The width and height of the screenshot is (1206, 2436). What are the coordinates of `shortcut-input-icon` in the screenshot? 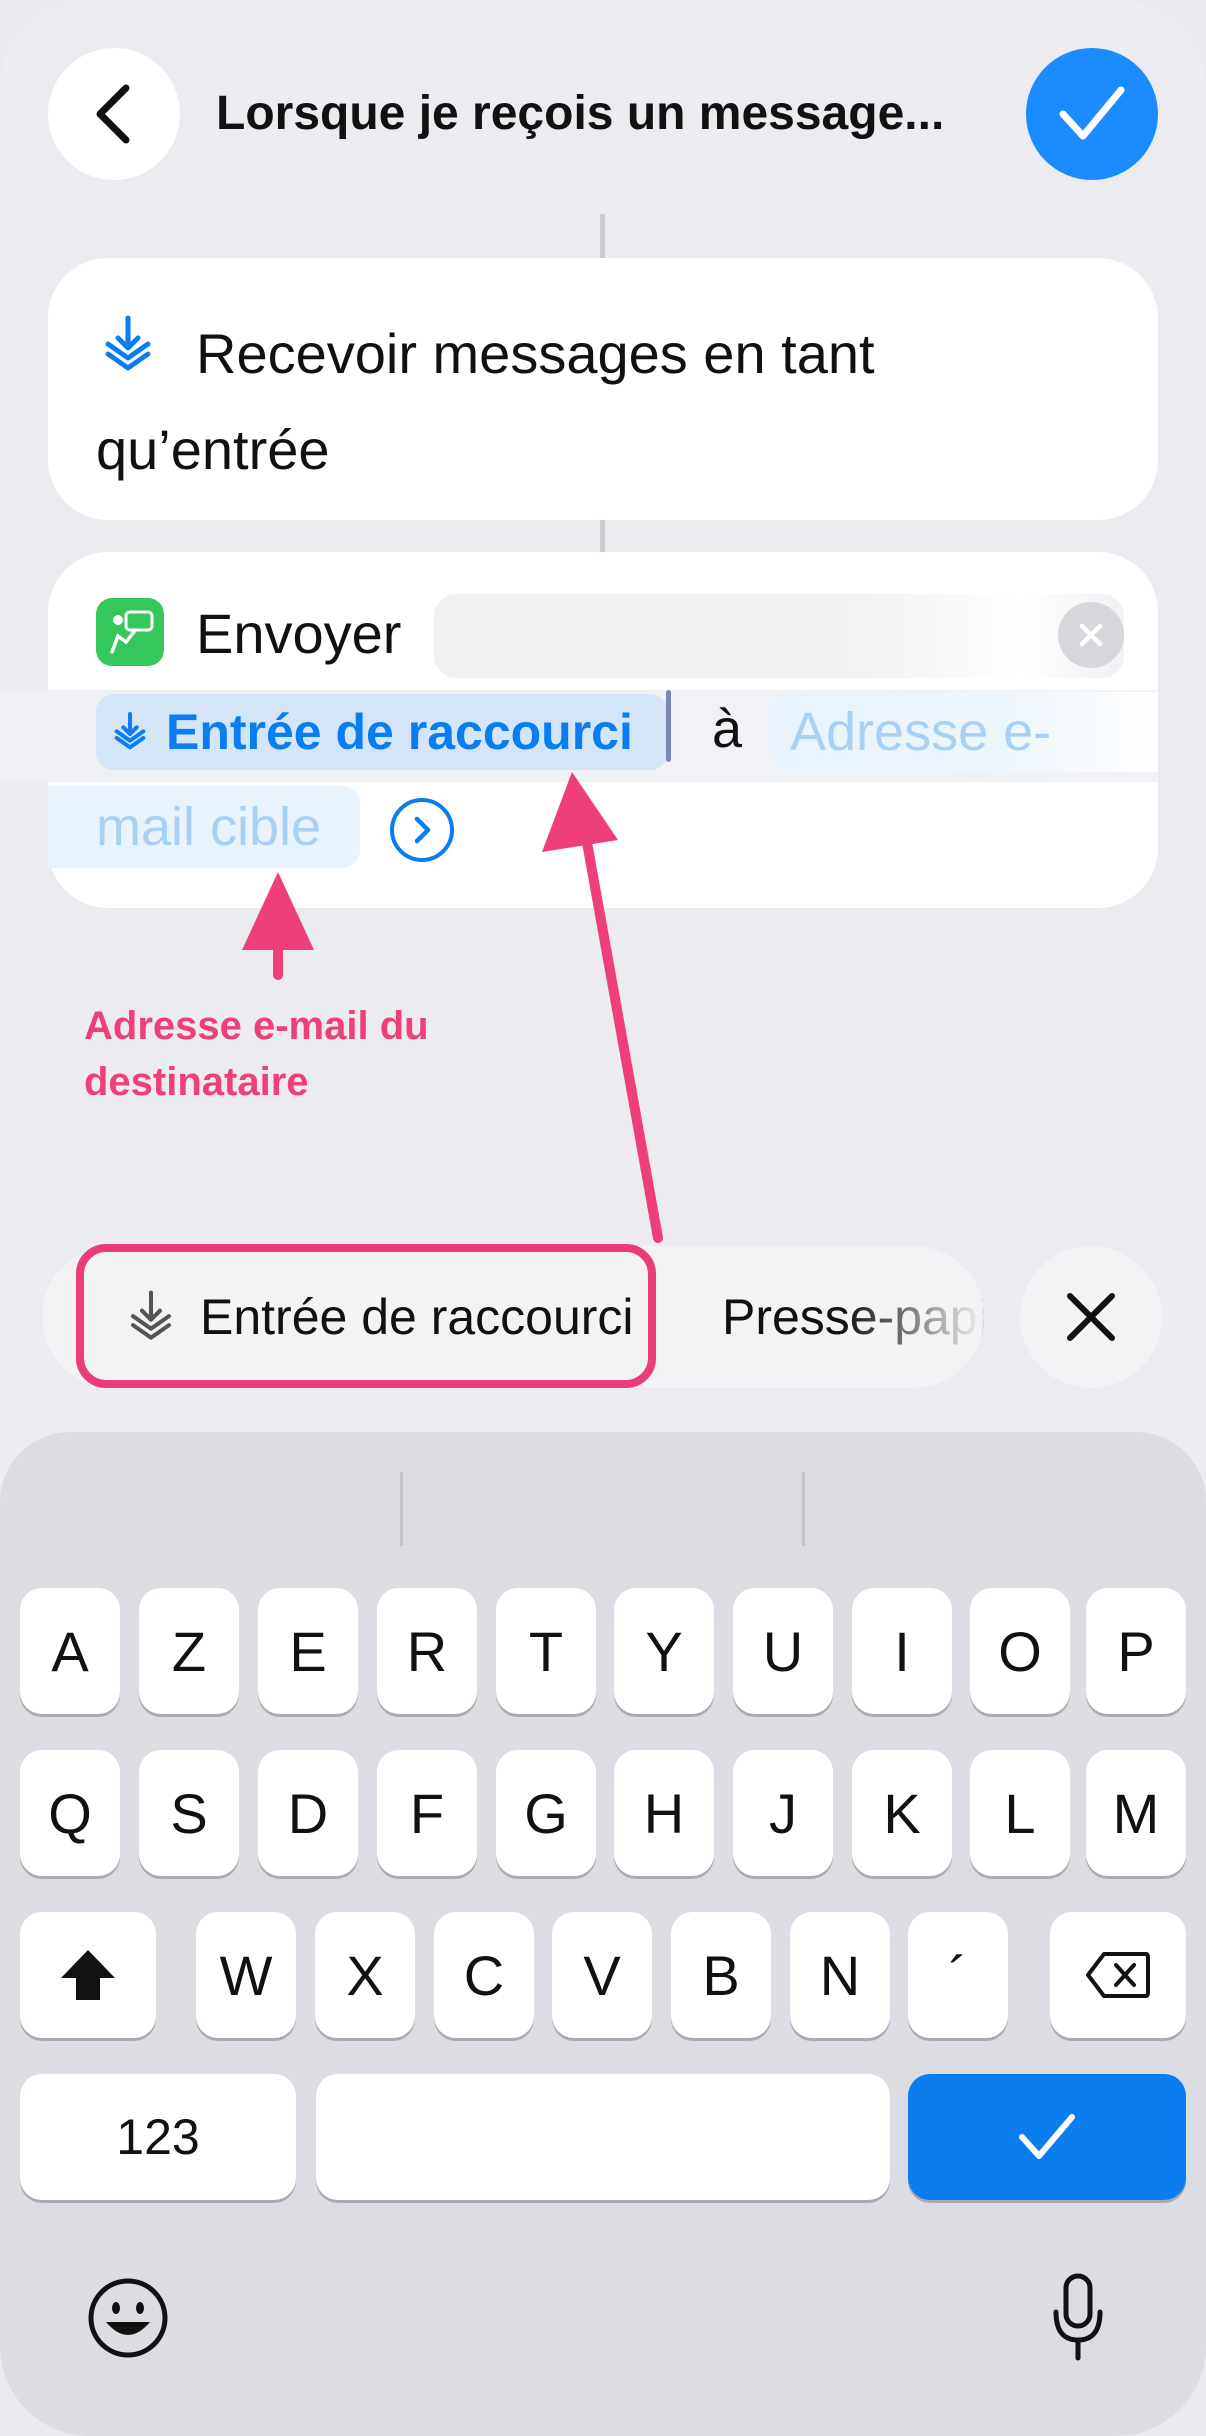 It's located at (151, 1315).